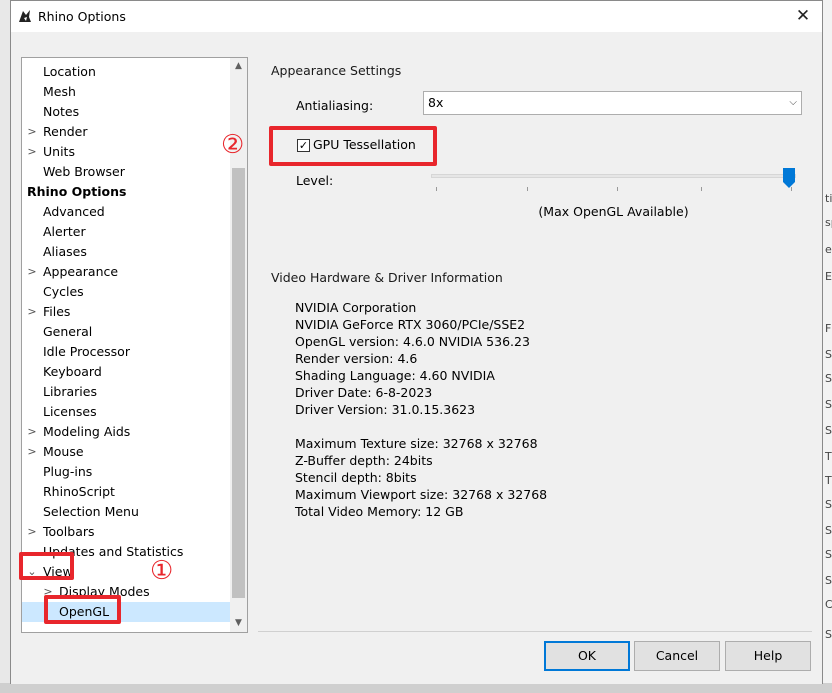 This screenshot has width=832, height=693. Describe the element at coordinates (82, 16) in the screenshot. I see `window-title: Rhino Options` at that location.